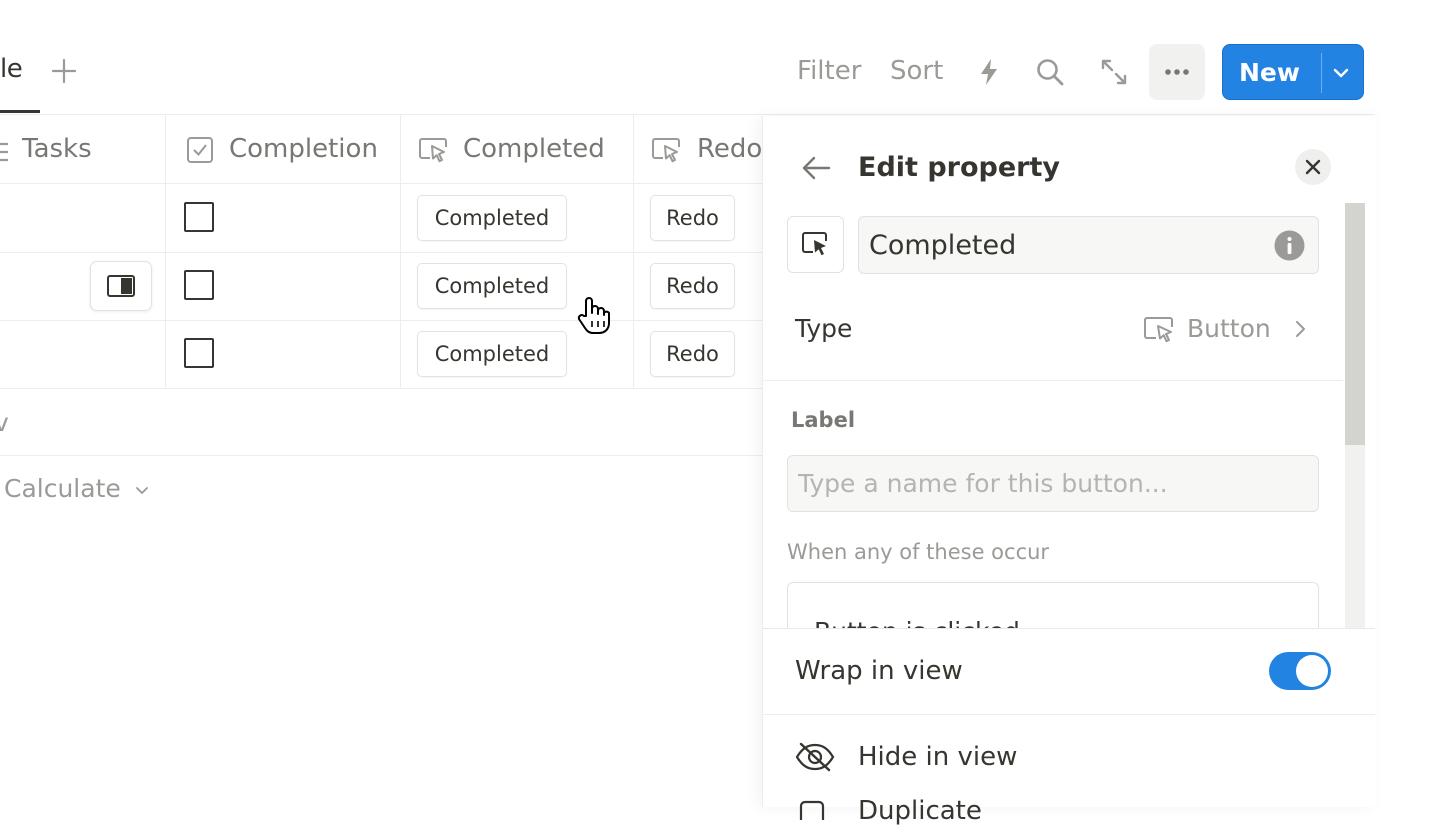  Describe the element at coordinates (816, 168) in the screenshot. I see `back-arrow-icon` at that location.